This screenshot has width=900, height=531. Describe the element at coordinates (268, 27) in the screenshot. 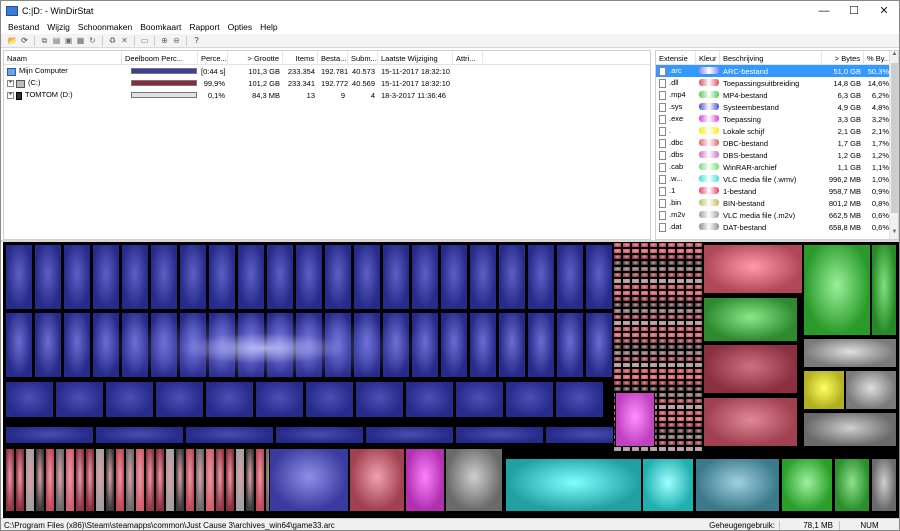

I see `menu-help: Help` at that location.